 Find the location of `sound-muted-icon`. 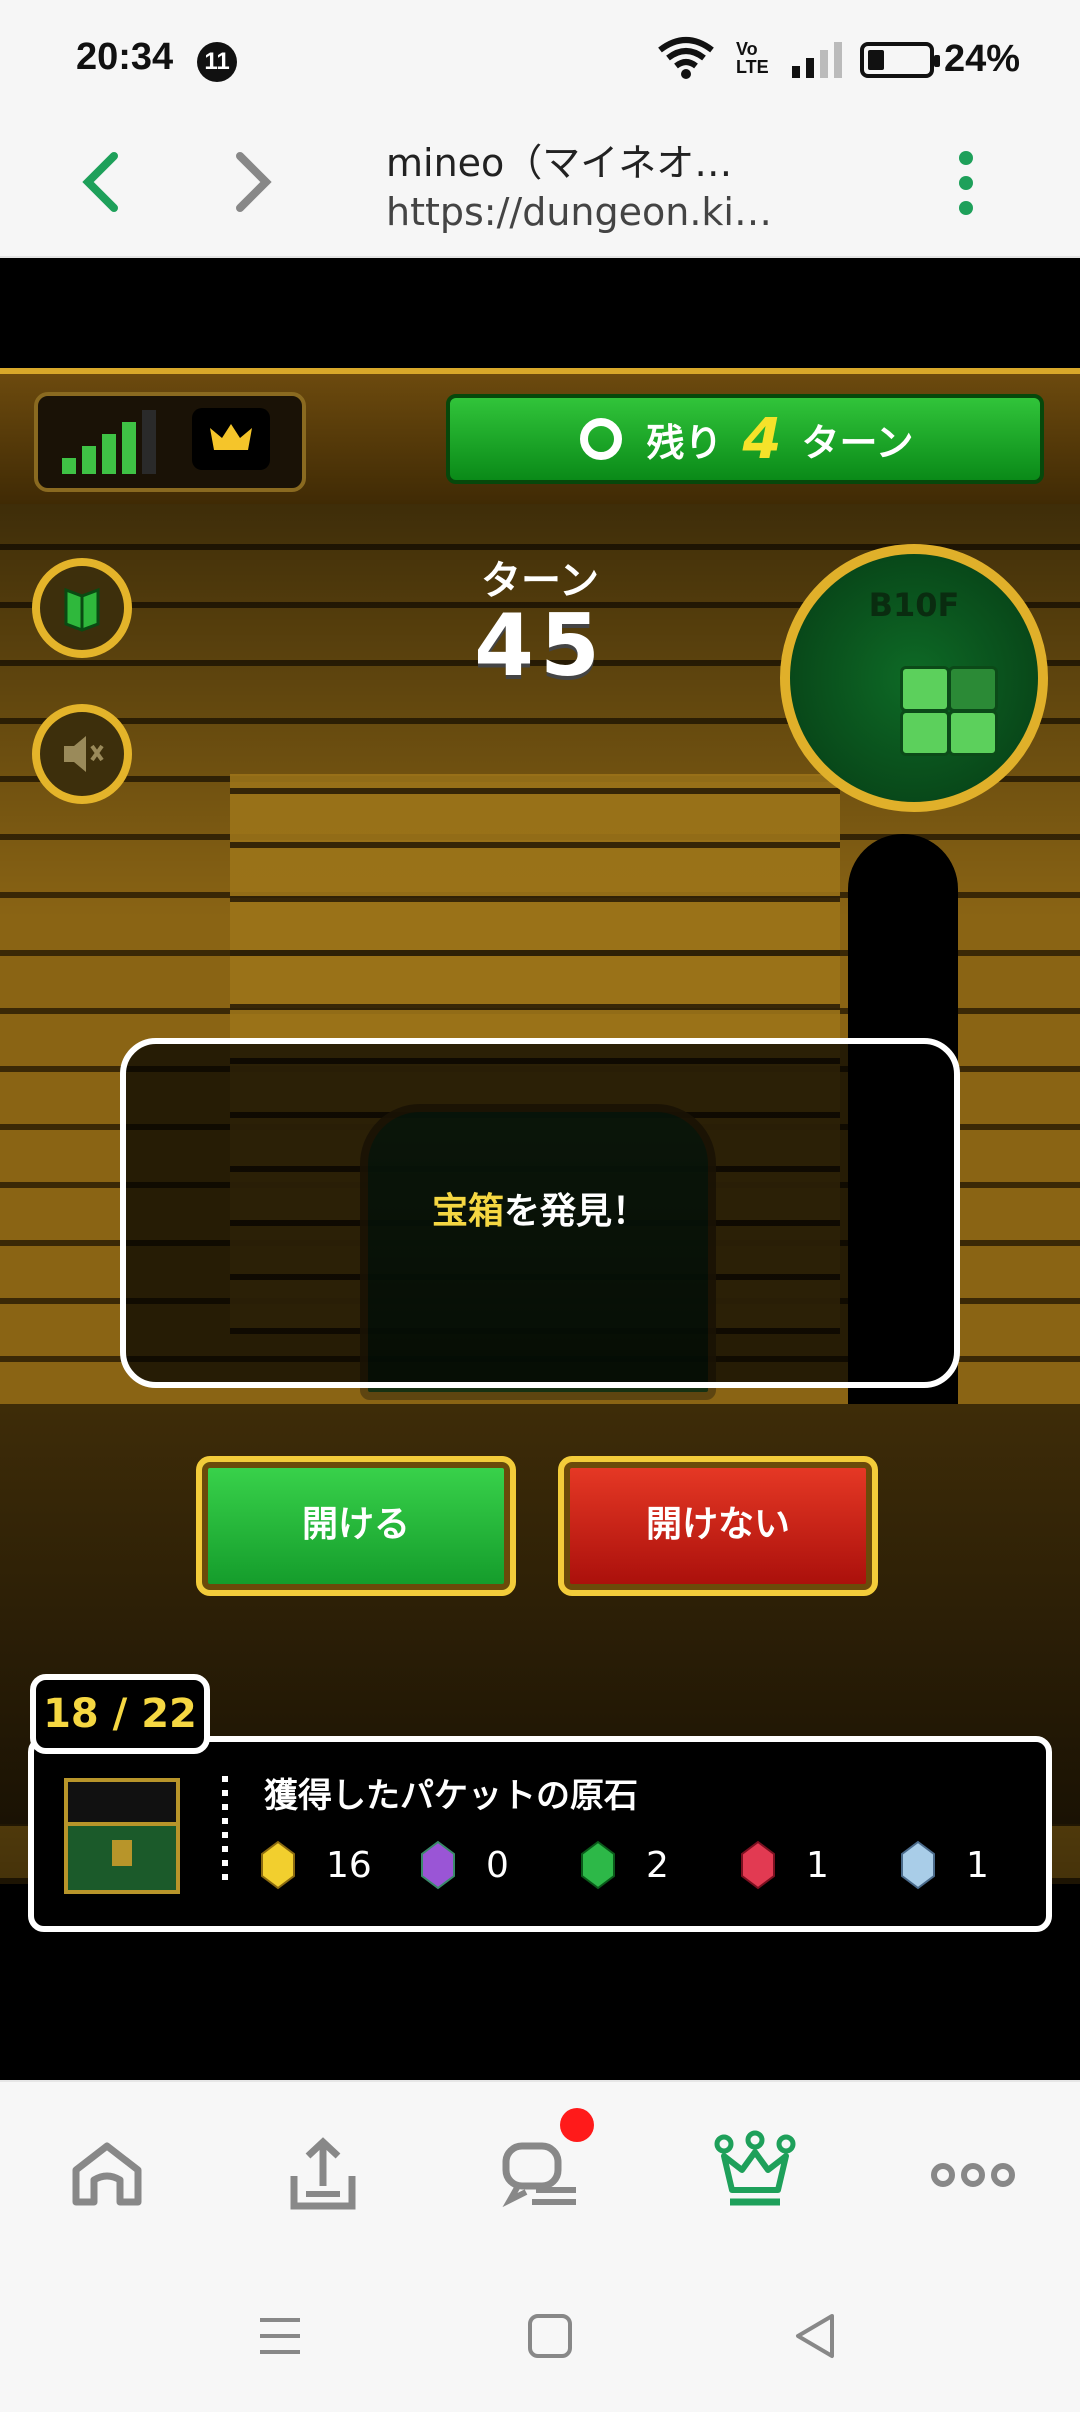

sound-muted-icon is located at coordinates (84, 754).